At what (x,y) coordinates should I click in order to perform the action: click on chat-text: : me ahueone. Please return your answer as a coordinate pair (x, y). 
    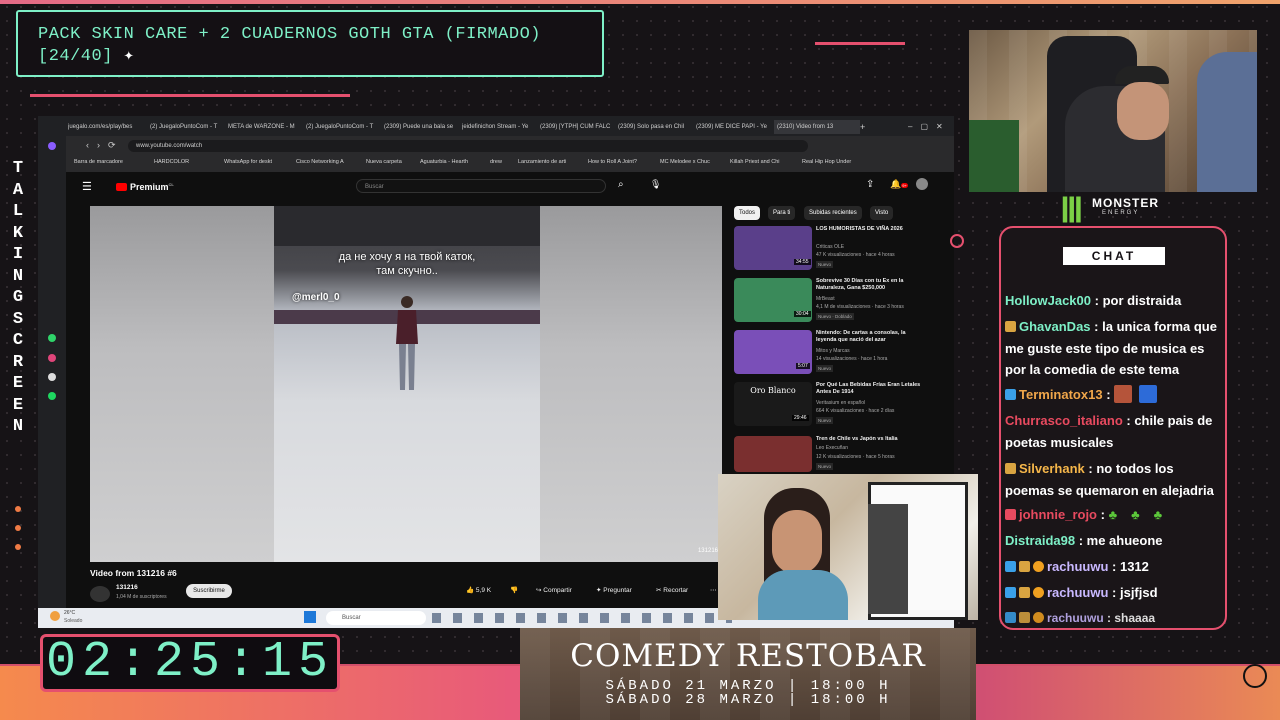
    Looking at the image, I should click on (1120, 540).